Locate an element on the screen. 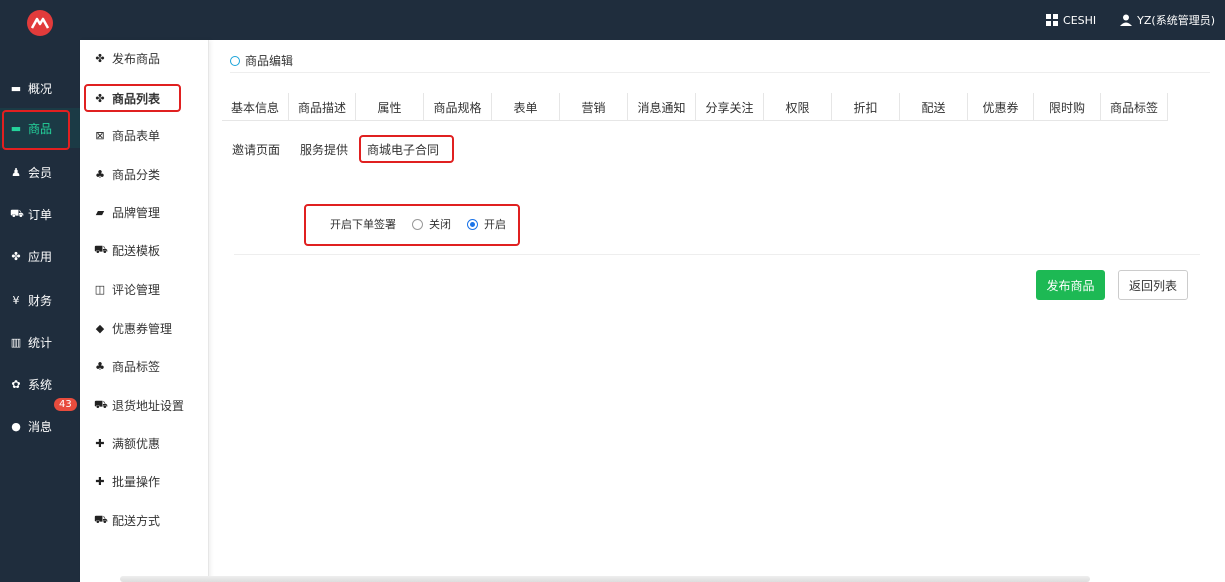 Image resolution: width=1225 pixels, height=582 pixels. tab-goods-tags: 商品标签 is located at coordinates (1134, 107).